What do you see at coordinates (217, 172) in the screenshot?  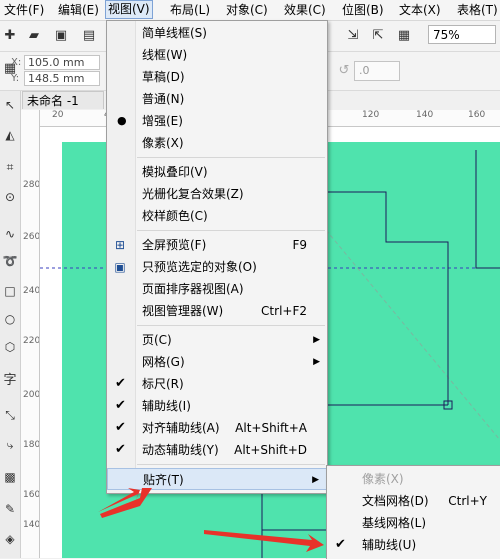 I see `menu-item-simulate-overprint: 模拟叠印(V)` at bounding box center [217, 172].